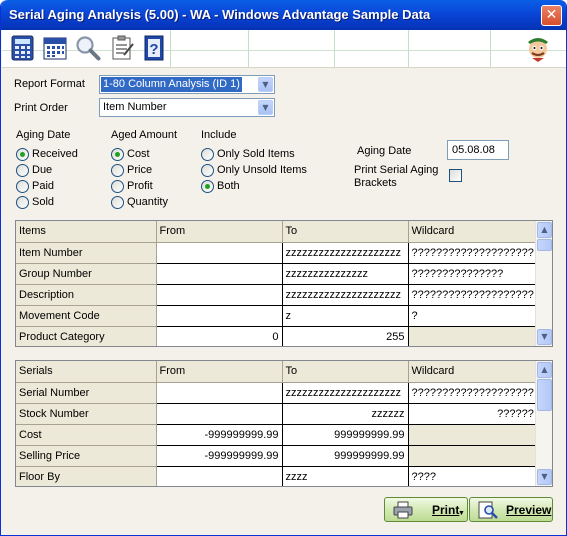 This screenshot has width=567, height=536. What do you see at coordinates (345, 476) in the screenshot?
I see `to-cell: zzzz` at bounding box center [345, 476].